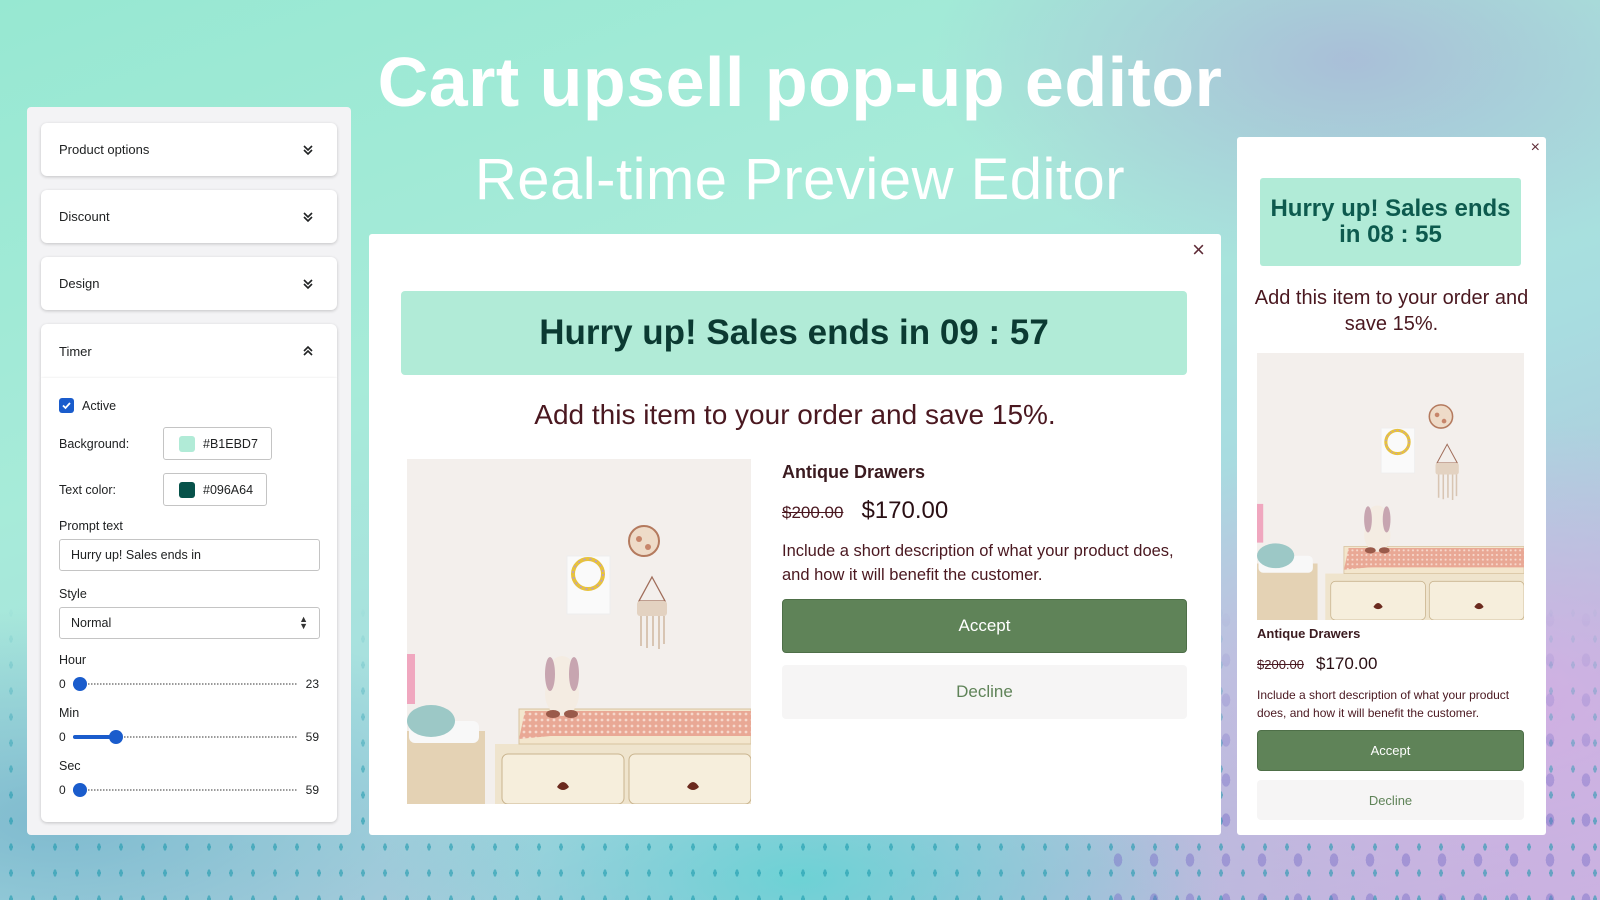  I want to click on checkmark-icon, so click(66, 406).